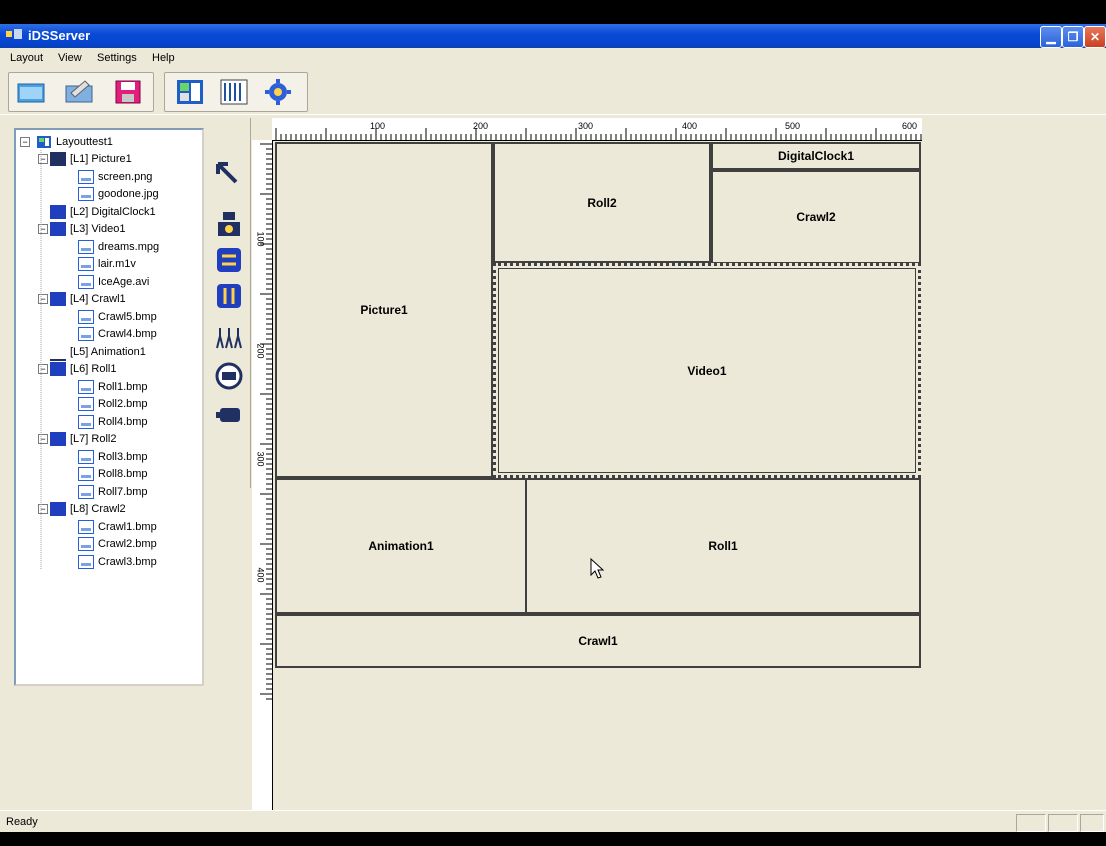 Image resolution: width=1106 pixels, height=846 pixels. What do you see at coordinates (229, 376) in the screenshot?
I see `clock-tool-icon` at bounding box center [229, 376].